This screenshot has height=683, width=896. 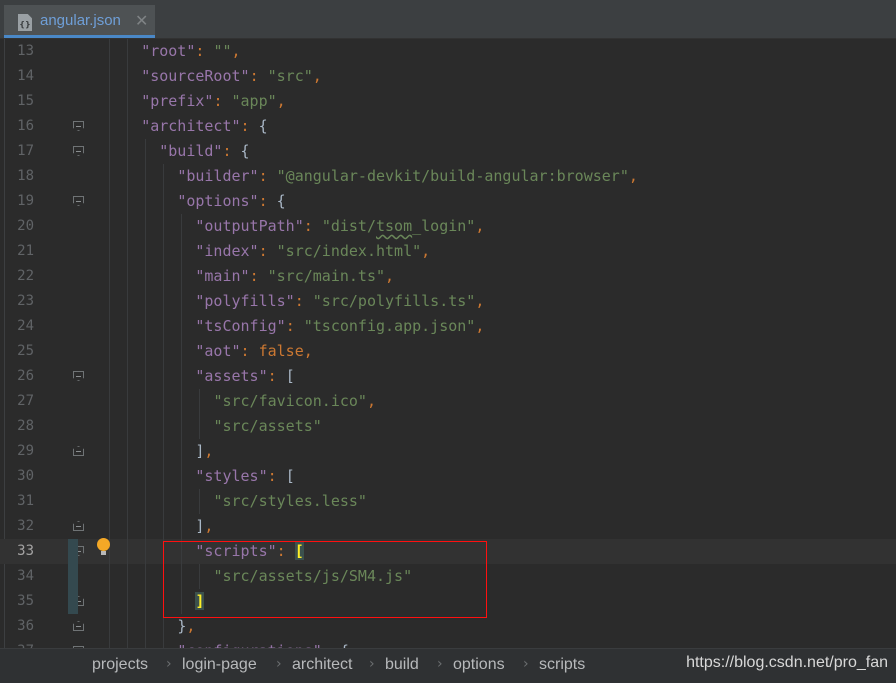 What do you see at coordinates (219, 665) in the screenshot?
I see `breadcrumb-item: login-page` at bounding box center [219, 665].